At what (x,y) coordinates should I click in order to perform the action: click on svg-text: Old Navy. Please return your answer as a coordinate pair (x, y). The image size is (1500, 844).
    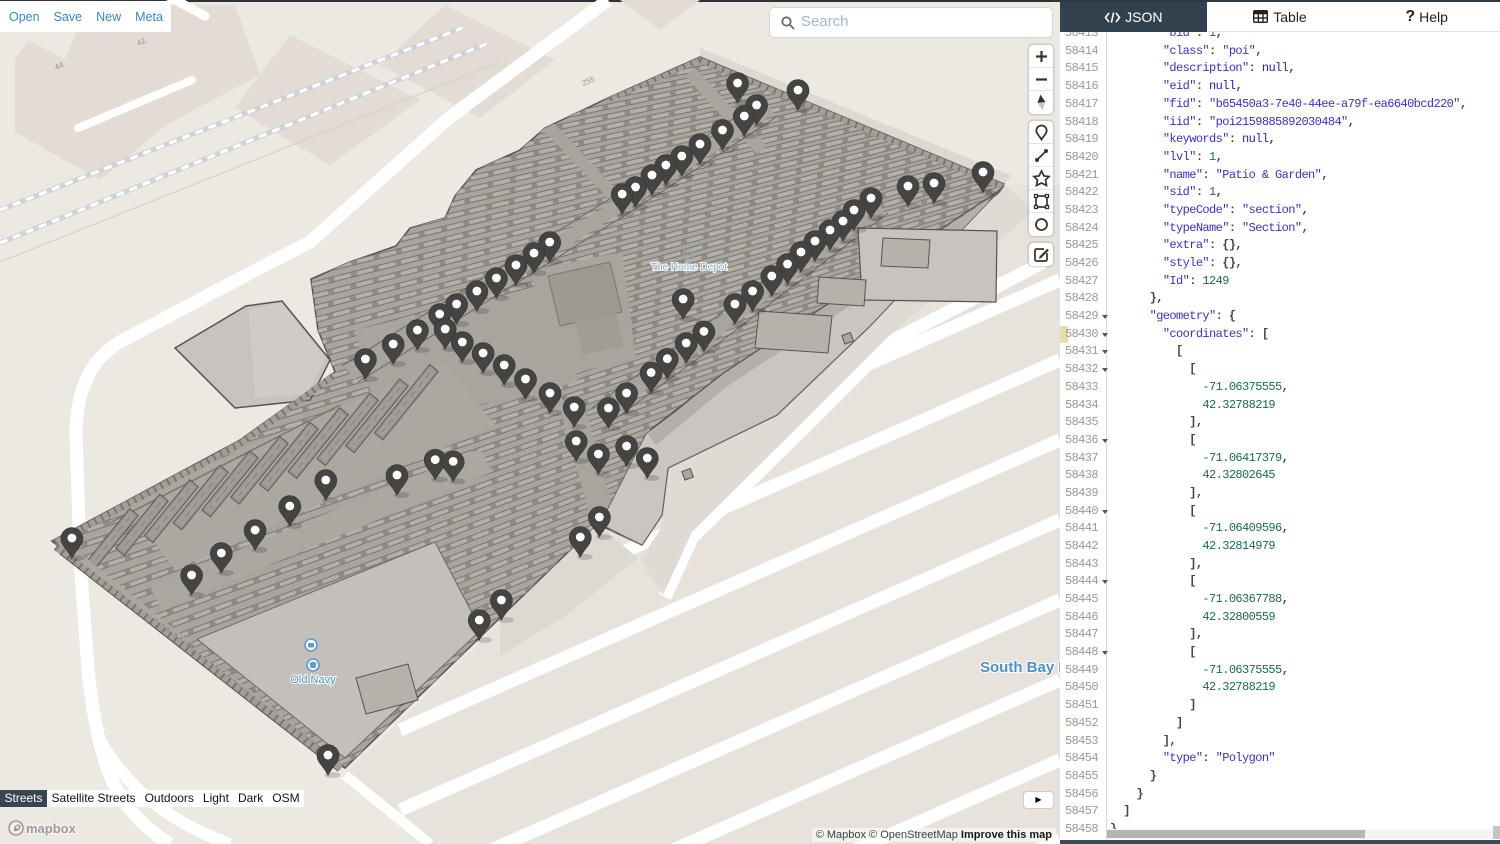
    Looking at the image, I should click on (313, 680).